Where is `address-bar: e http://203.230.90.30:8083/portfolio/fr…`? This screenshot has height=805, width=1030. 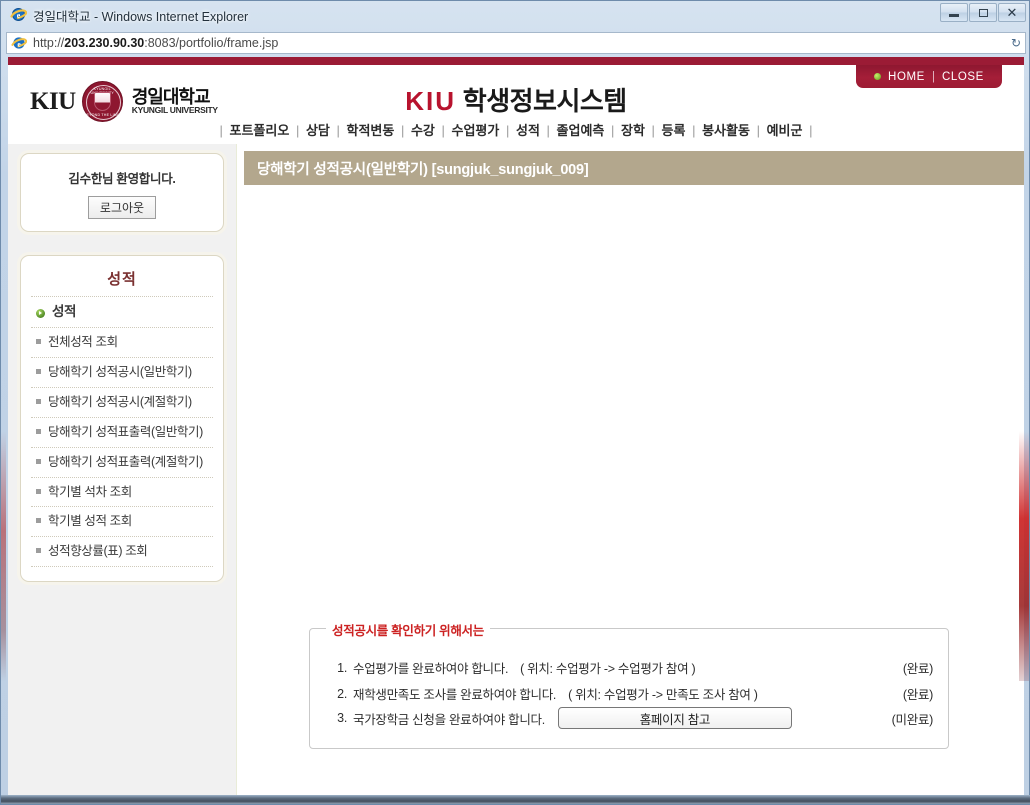
address-bar: e http://203.230.90.30:8083/portfolio/fr… is located at coordinates (516, 43).